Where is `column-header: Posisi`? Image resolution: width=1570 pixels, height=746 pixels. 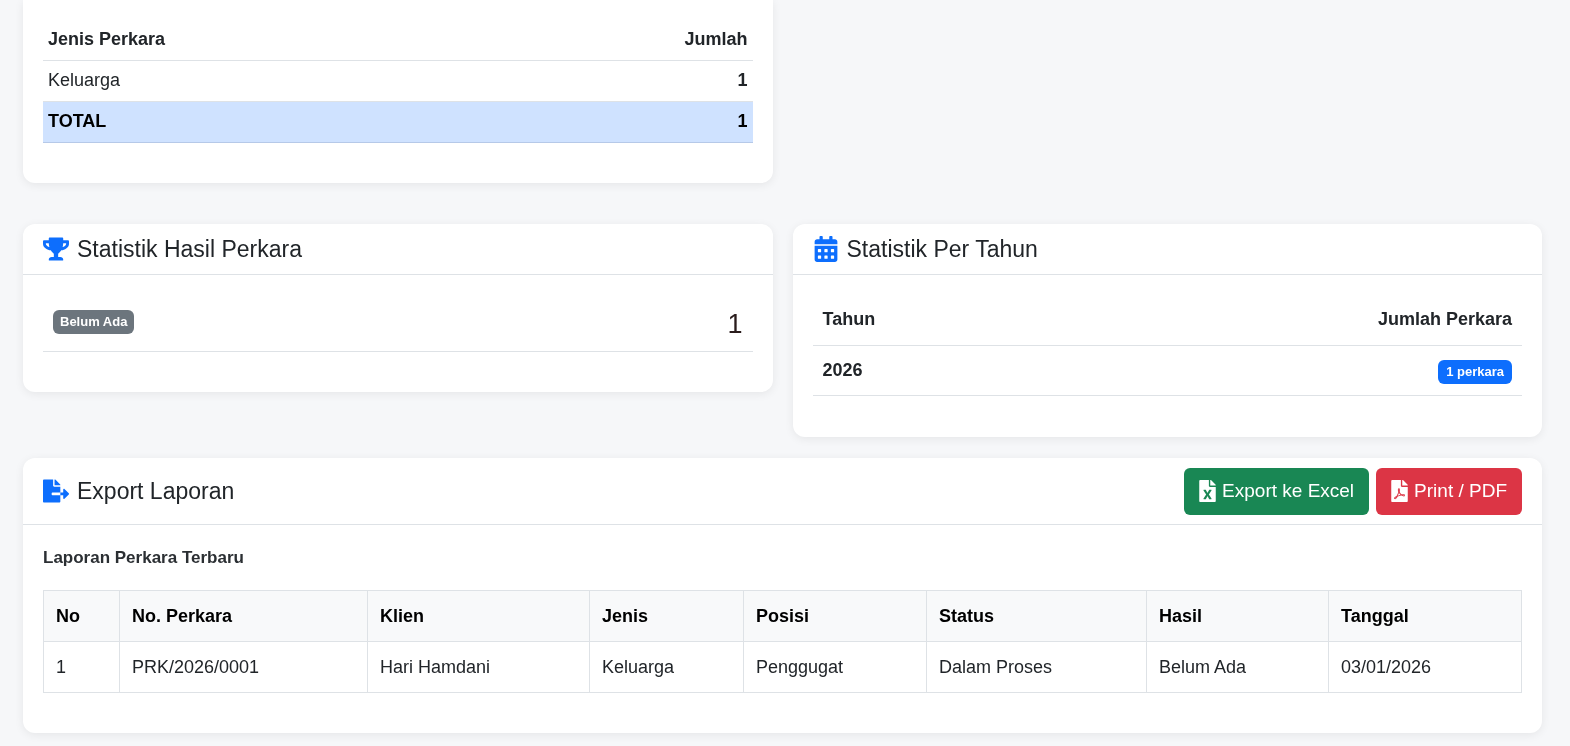
column-header: Posisi is located at coordinates (835, 616).